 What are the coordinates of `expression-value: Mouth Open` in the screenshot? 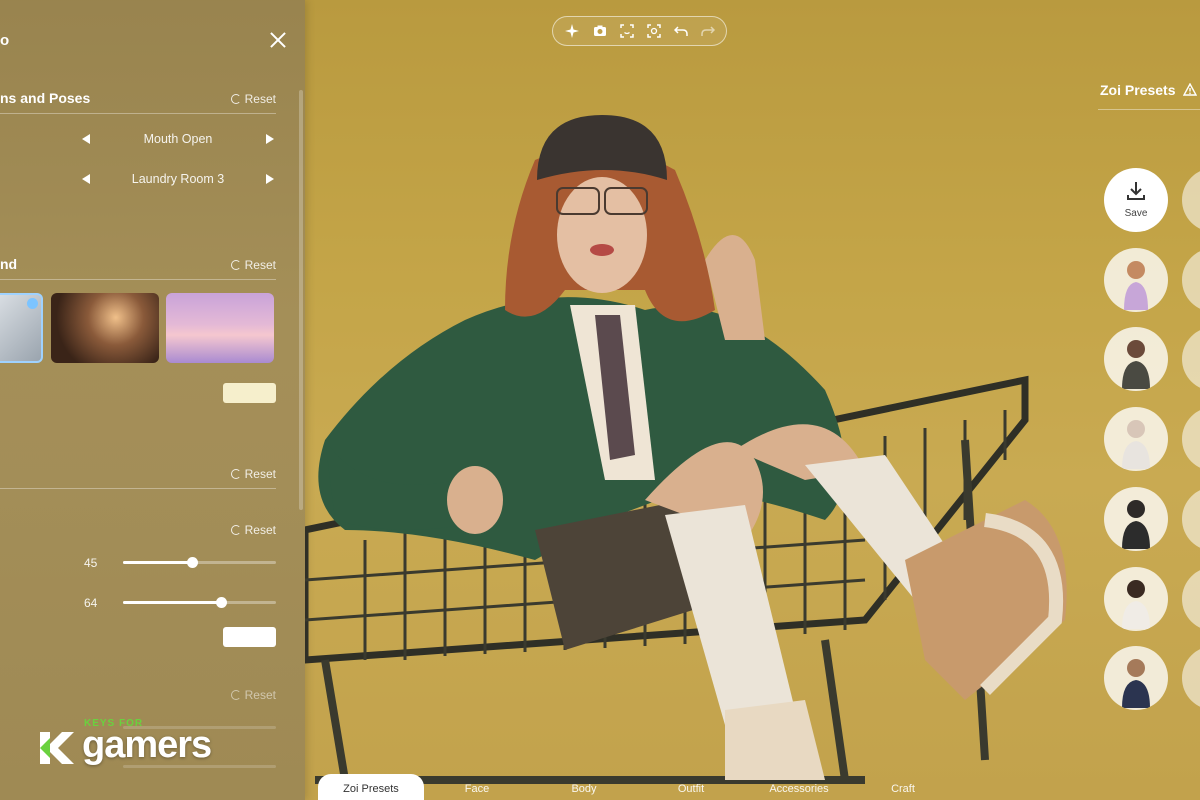 It's located at (178, 139).